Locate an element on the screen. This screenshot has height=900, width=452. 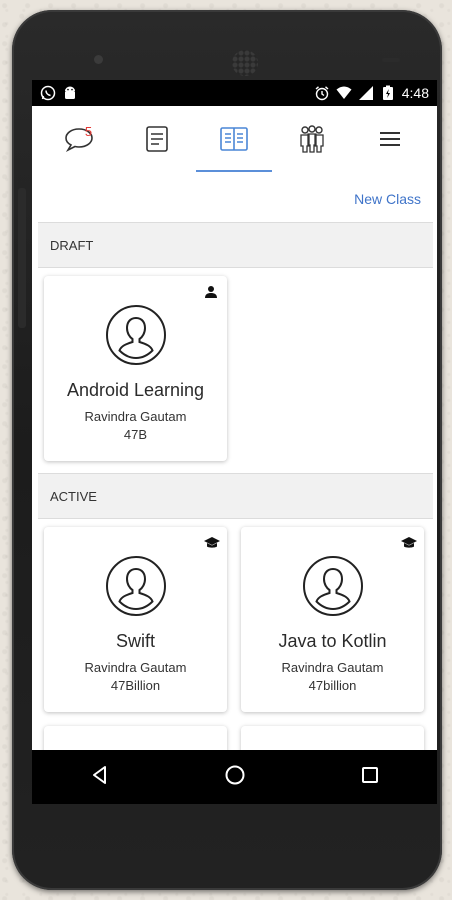
people-group-icon is located at coordinates (312, 141).